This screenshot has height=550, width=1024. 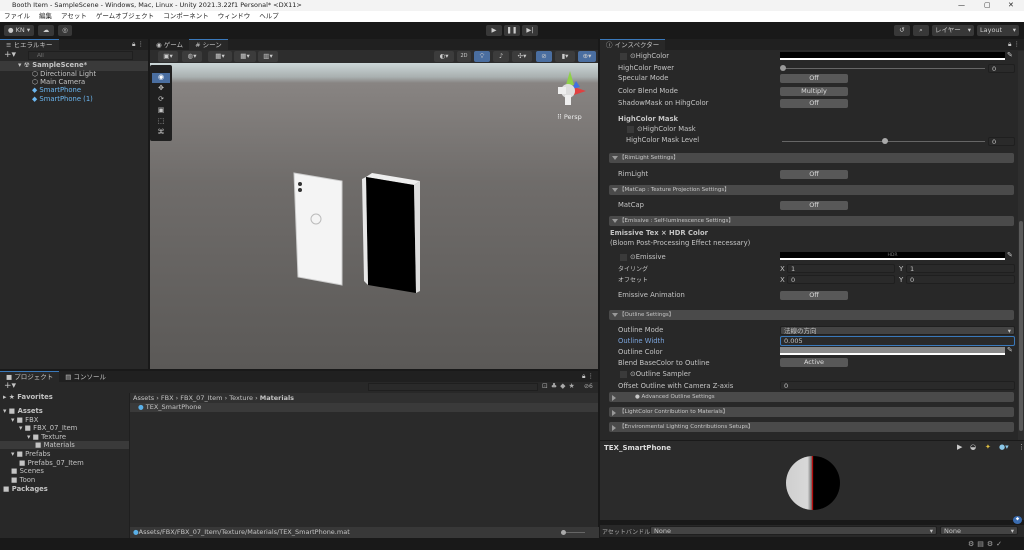 What do you see at coordinates (482, 56) in the screenshot?
I see `lighting-toggle: 💡︎` at bounding box center [482, 56].